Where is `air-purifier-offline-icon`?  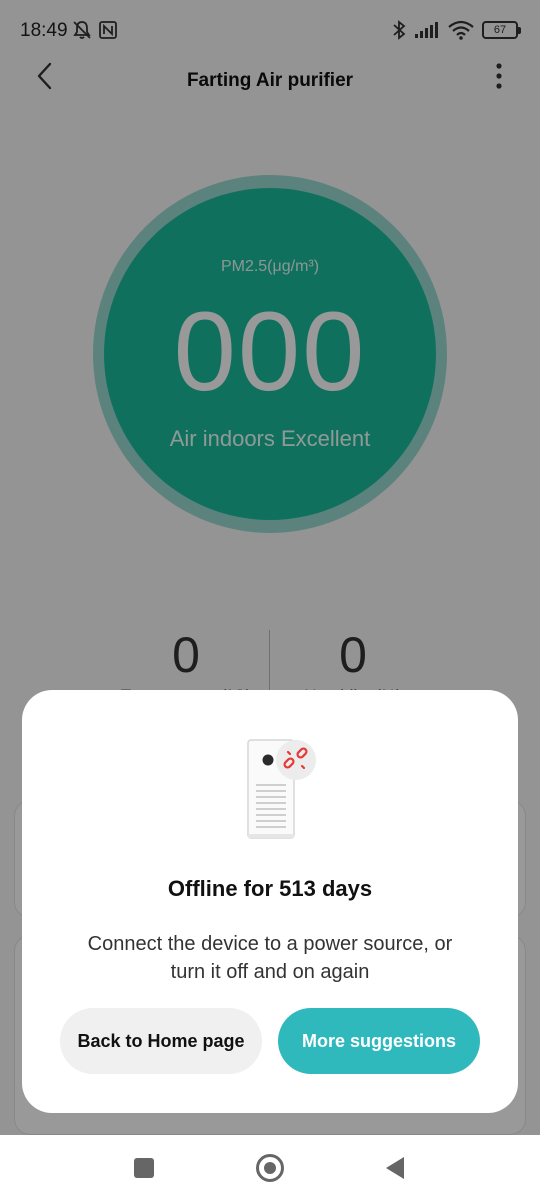
air-purifier-offline-icon is located at coordinates (281, 789).